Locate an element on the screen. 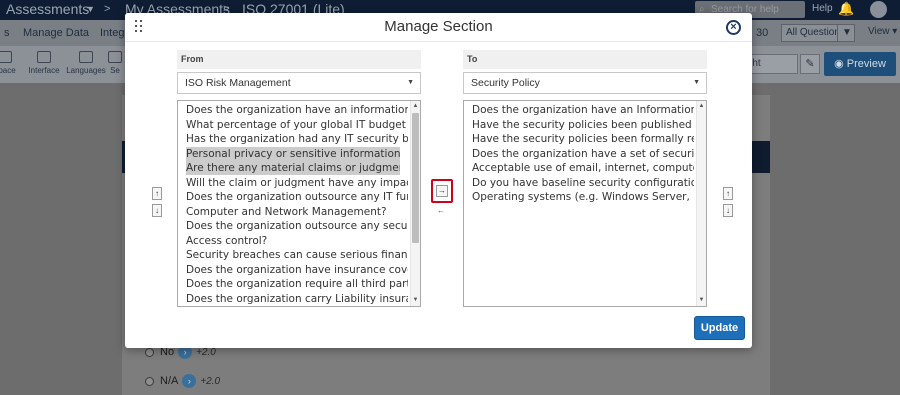  move-right-button: → is located at coordinates (442, 191).